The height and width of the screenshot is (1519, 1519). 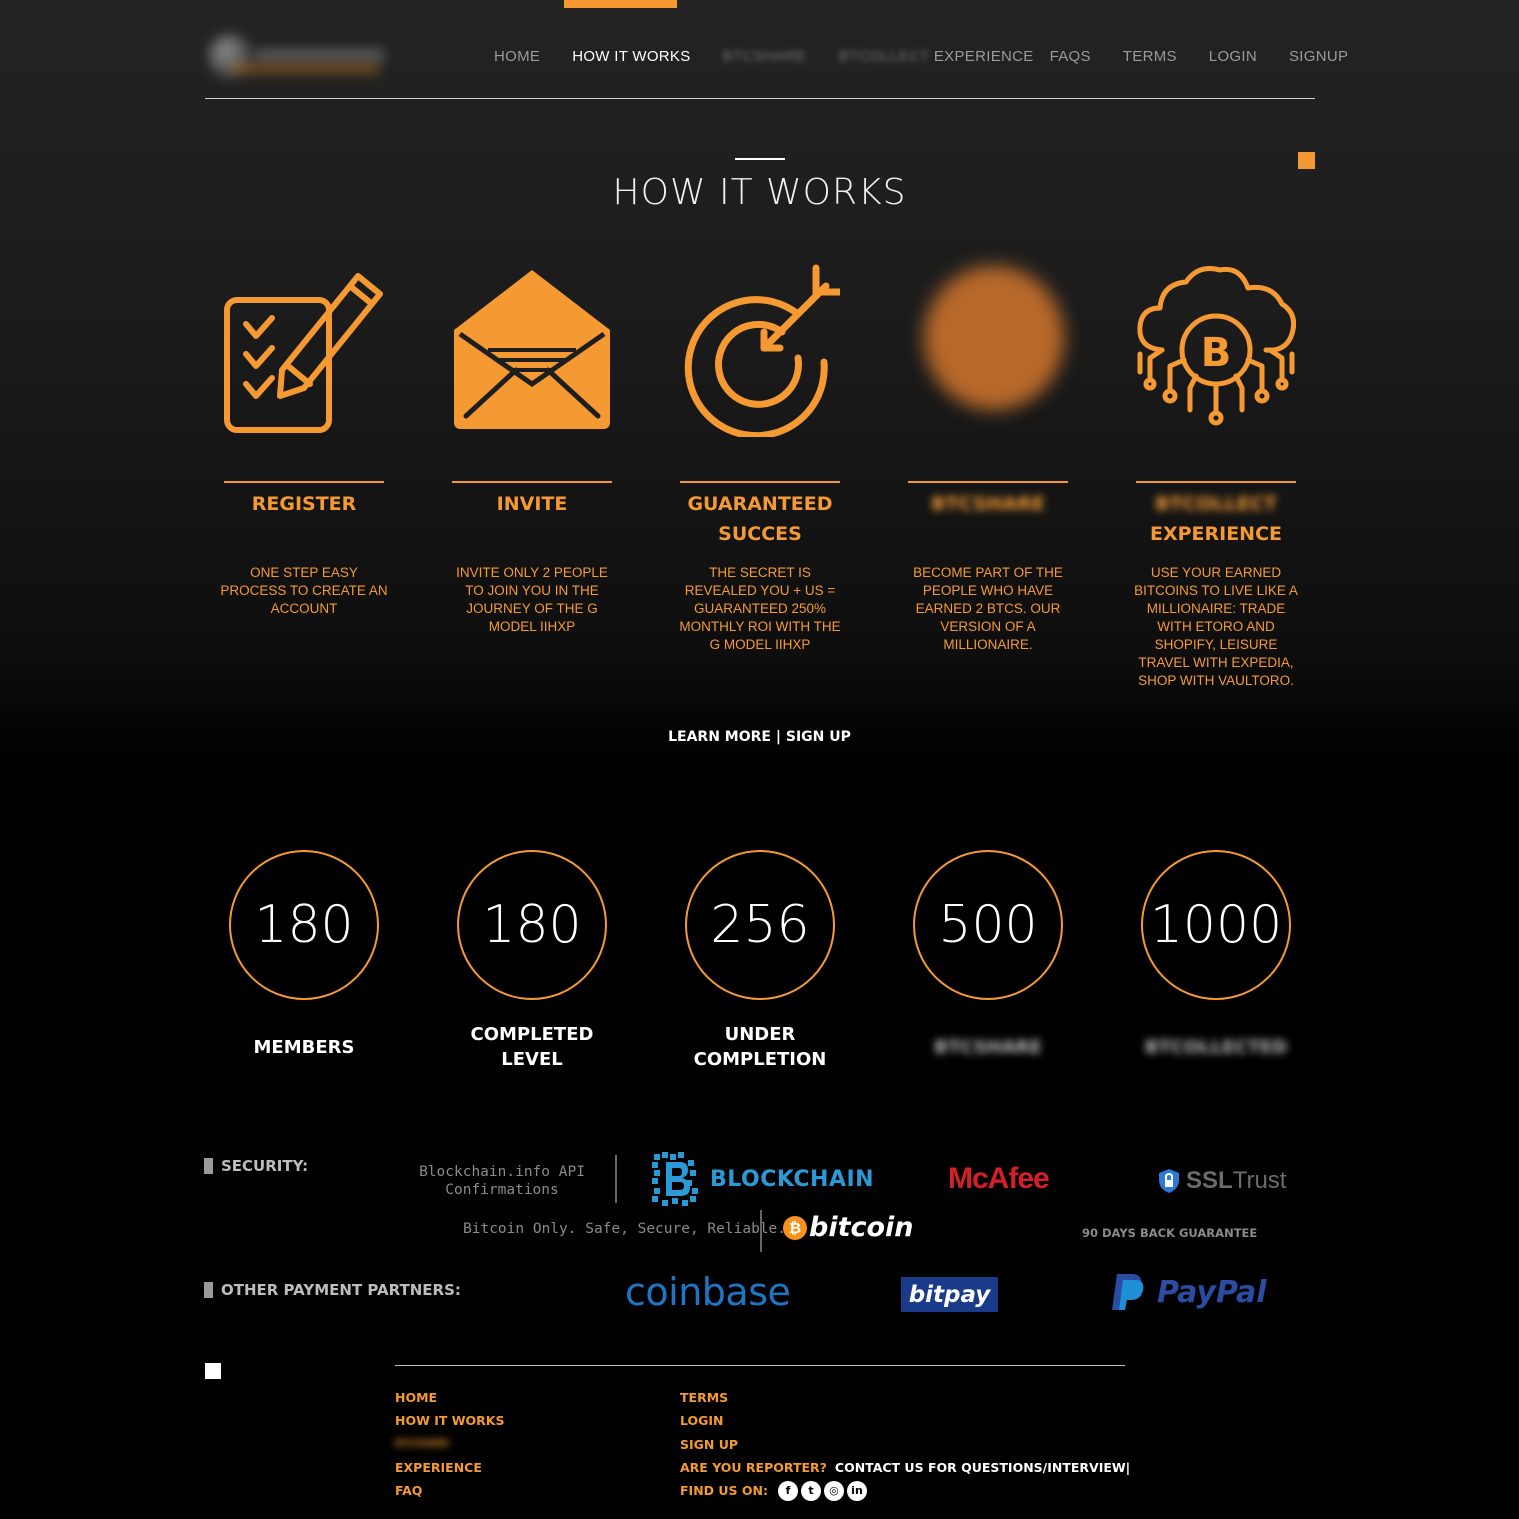 What do you see at coordinates (760, 159) in the screenshot?
I see `title-dash` at bounding box center [760, 159].